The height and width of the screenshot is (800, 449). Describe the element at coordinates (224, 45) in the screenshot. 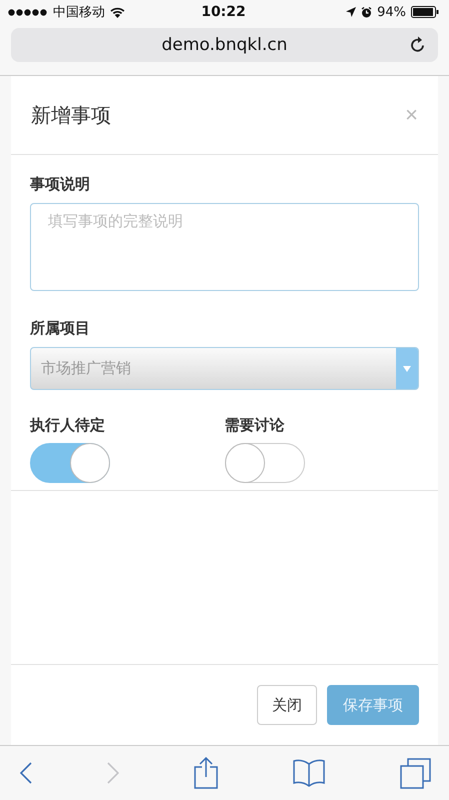

I see `address-field: demo.bnqkl.cn` at that location.